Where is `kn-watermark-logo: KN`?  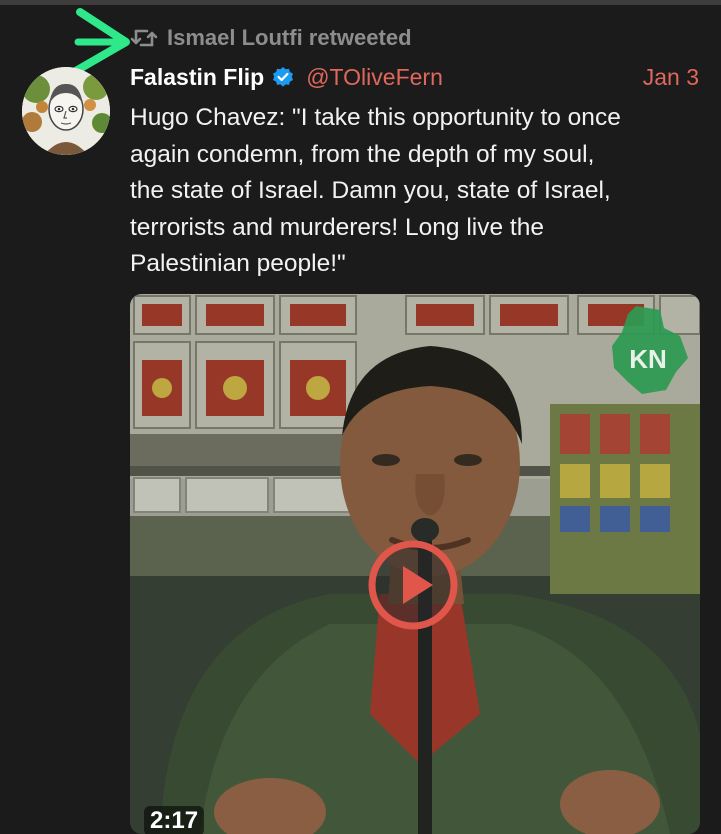 kn-watermark-logo: KN is located at coordinates (650, 350).